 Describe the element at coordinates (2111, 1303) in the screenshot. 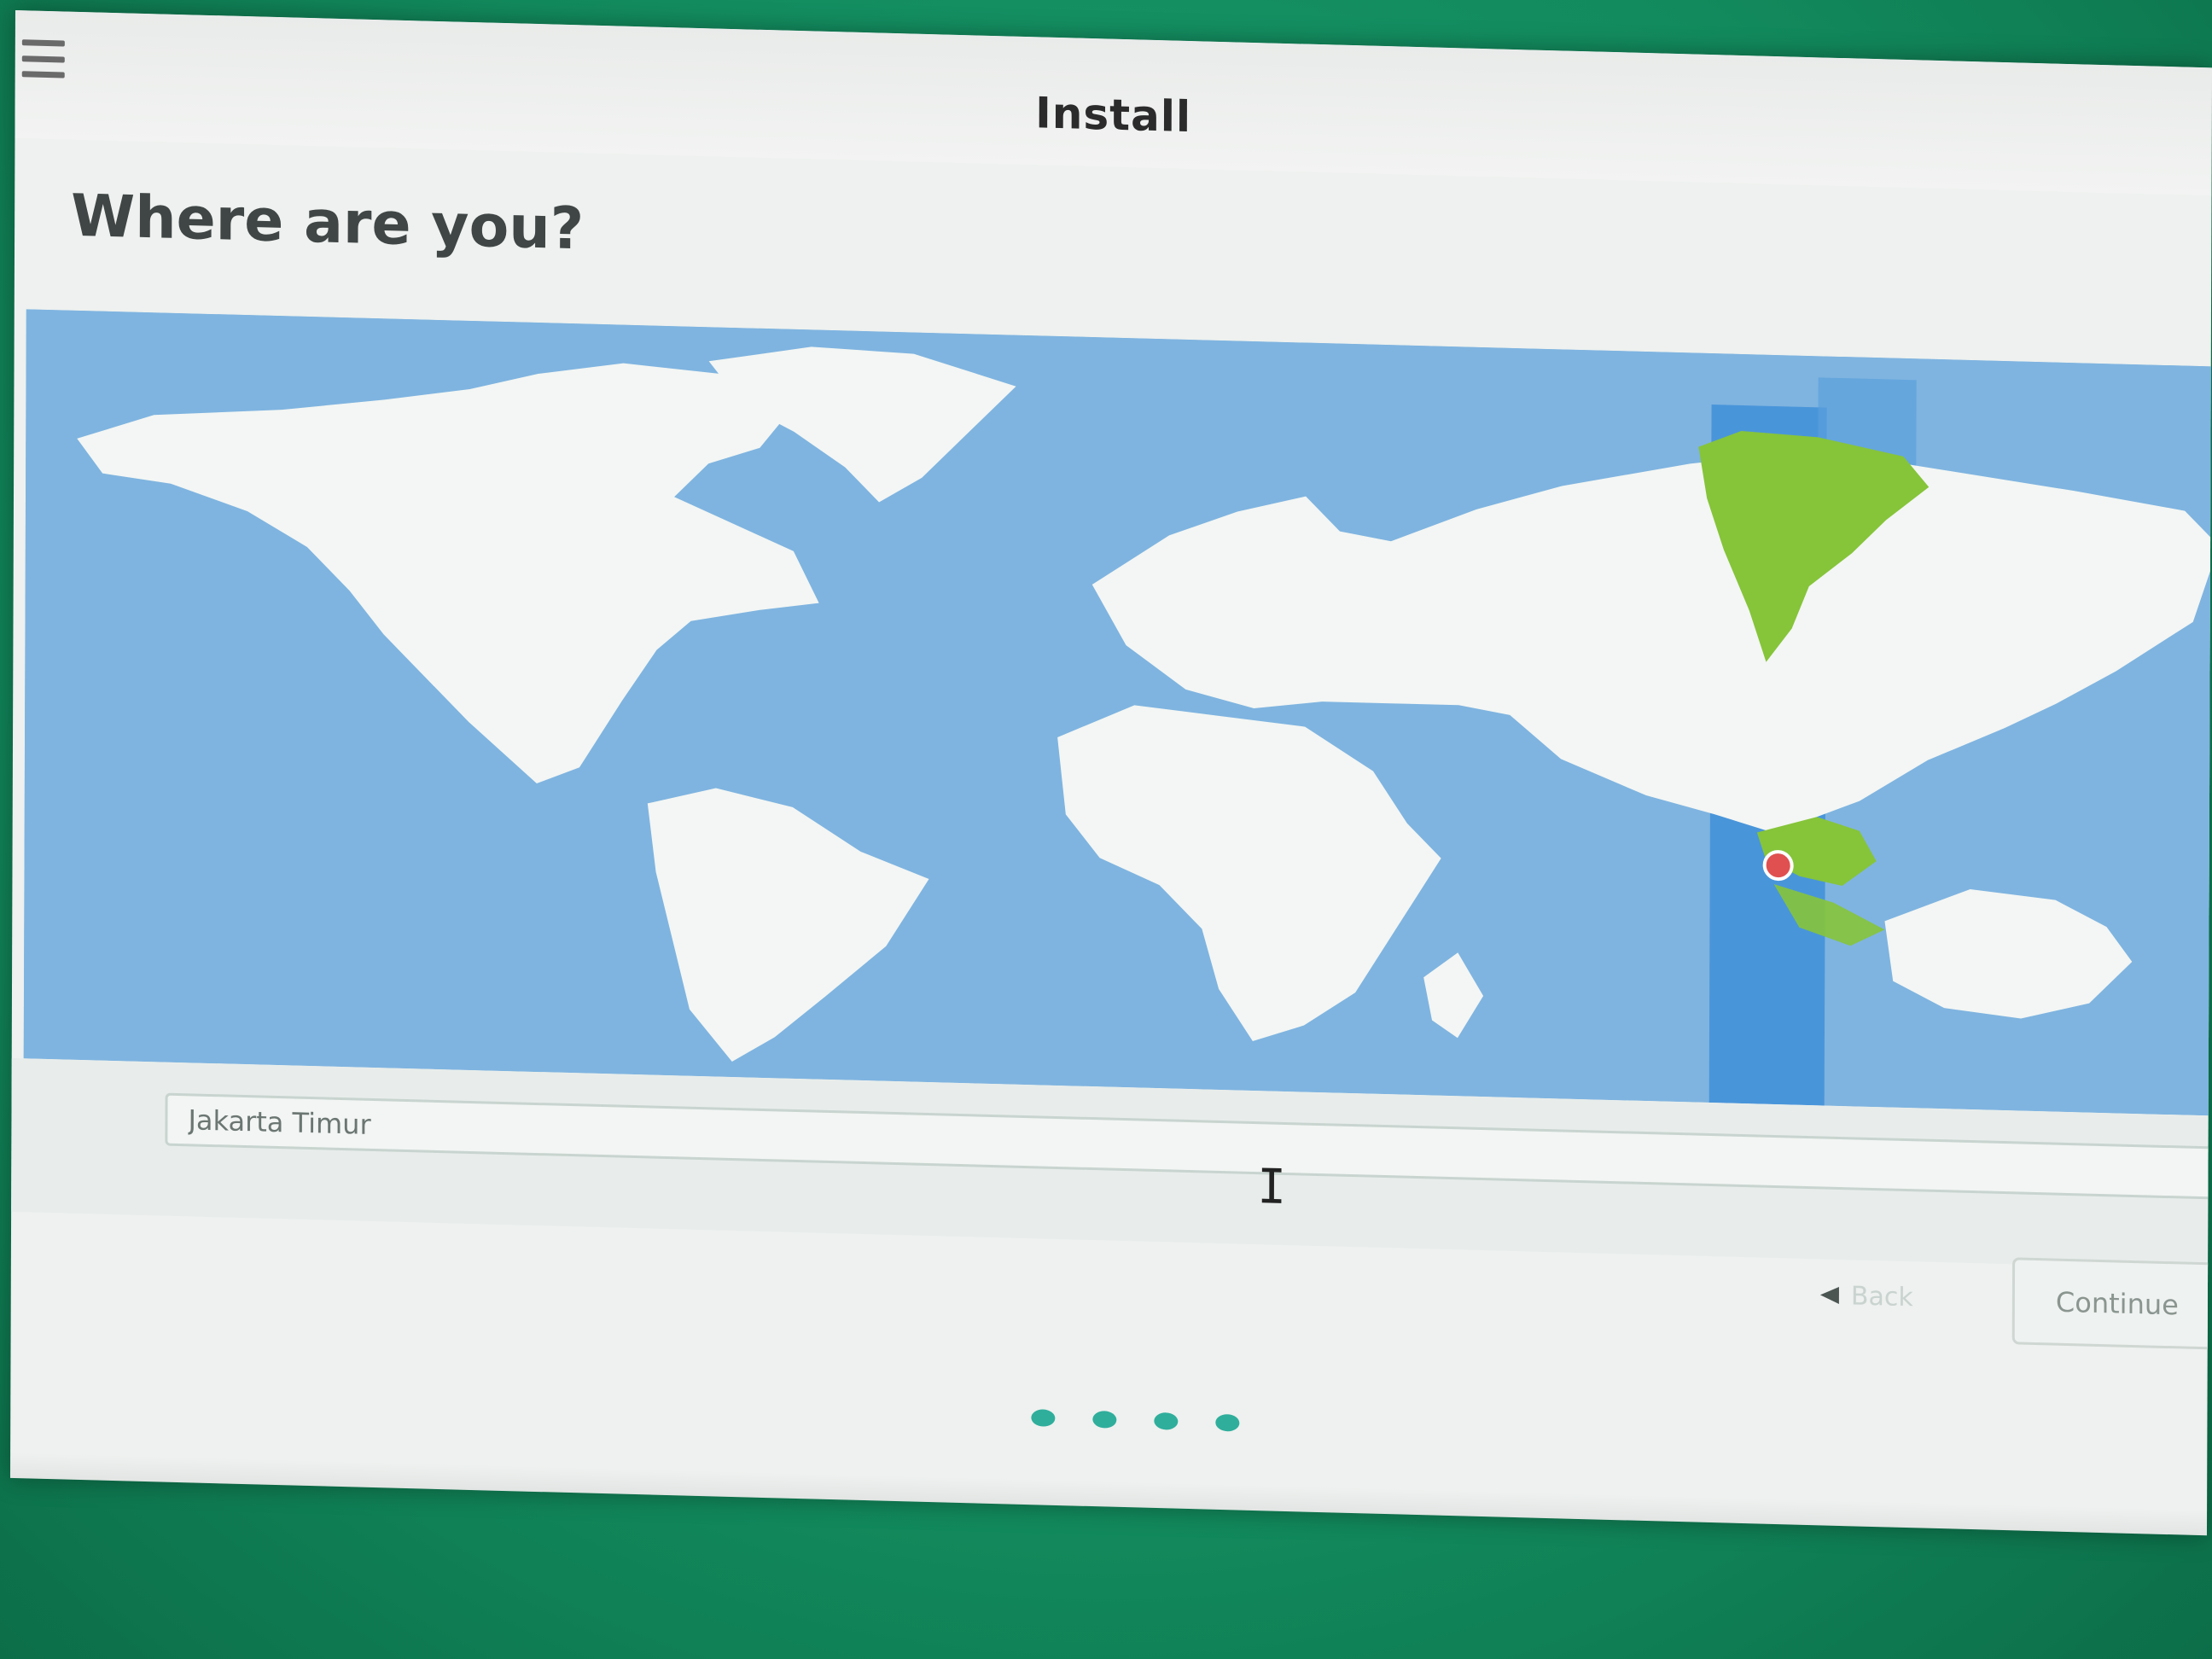

I see `continue-button: Continue` at that location.